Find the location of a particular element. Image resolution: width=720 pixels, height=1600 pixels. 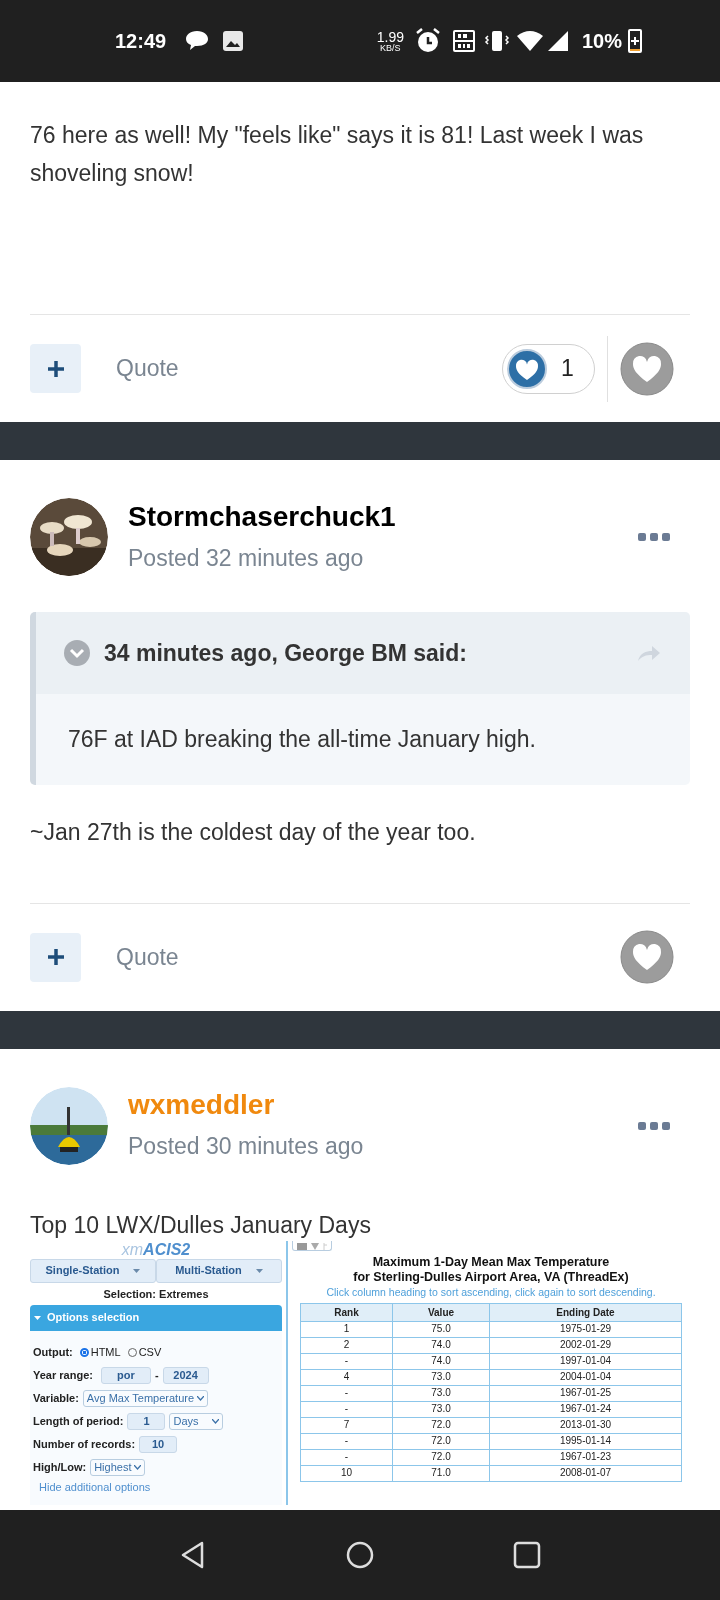

table-cell: 2002-01-29 is located at coordinates (585, 1345).